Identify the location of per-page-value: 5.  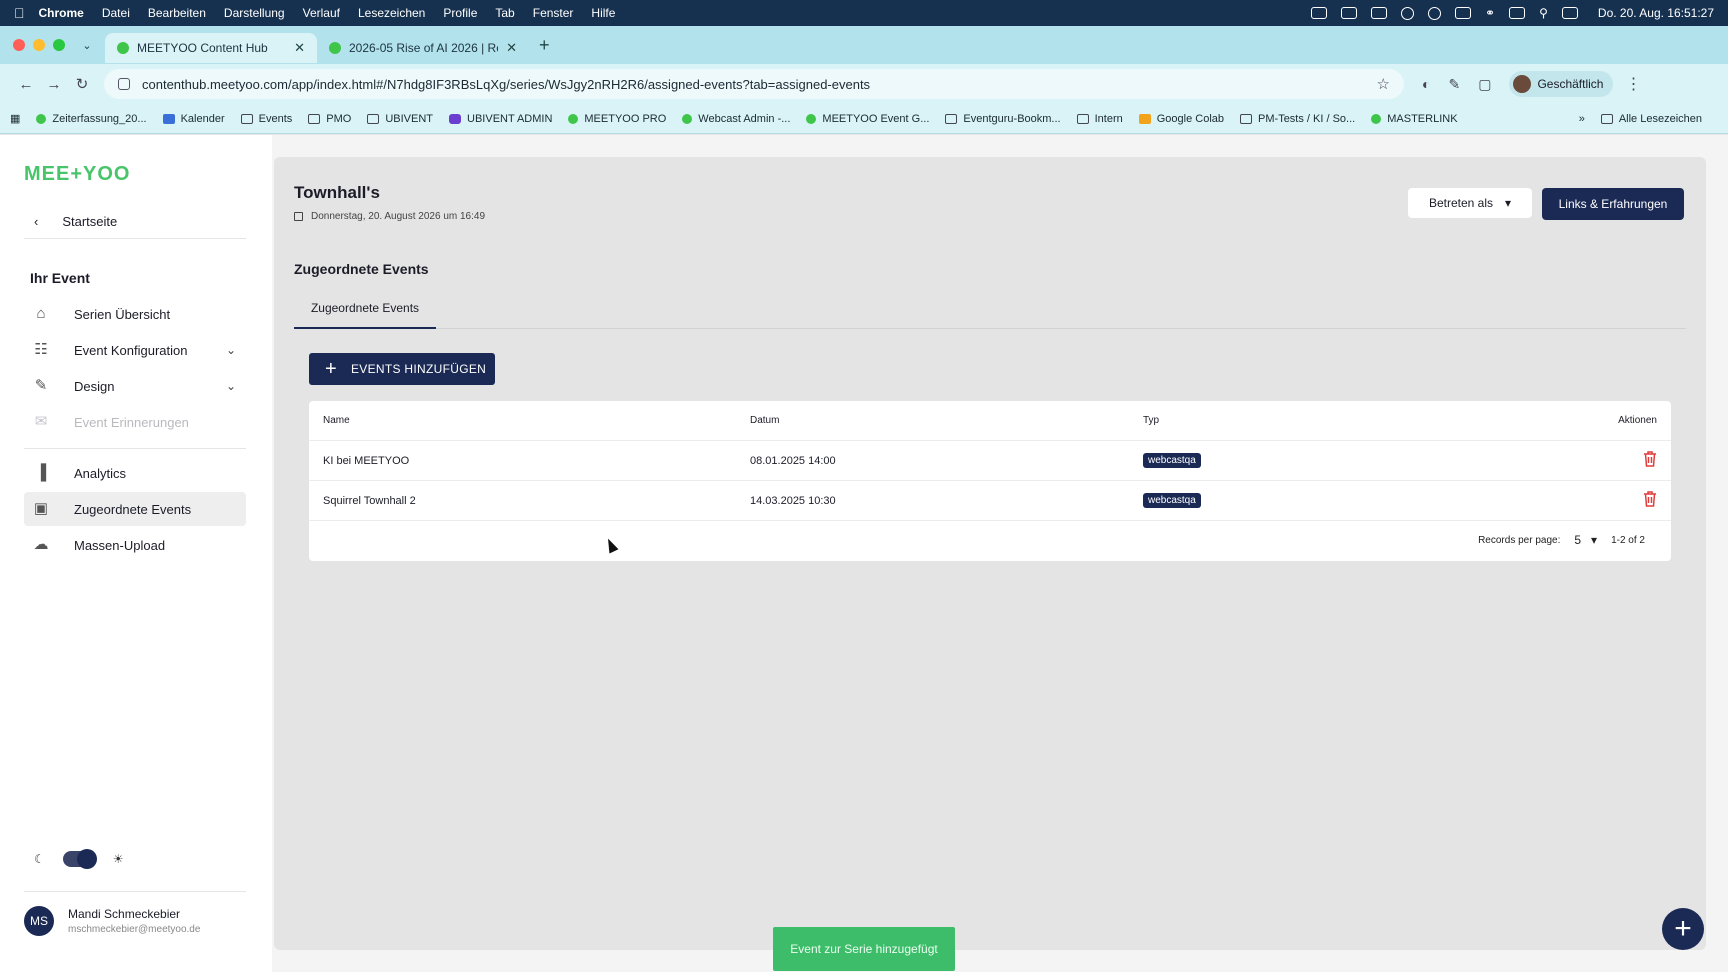
(1578, 540).